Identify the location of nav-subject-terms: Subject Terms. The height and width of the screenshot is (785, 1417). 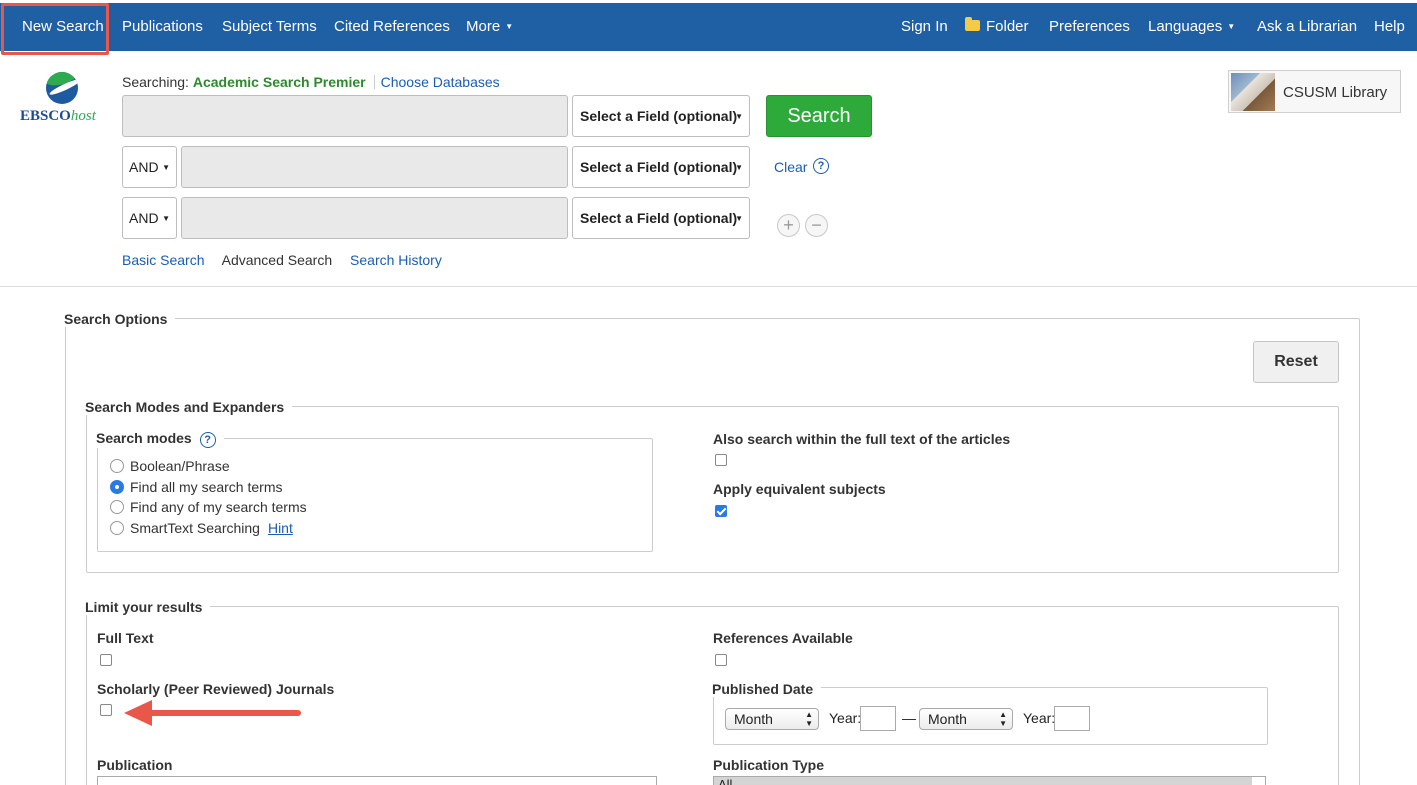
(269, 27).